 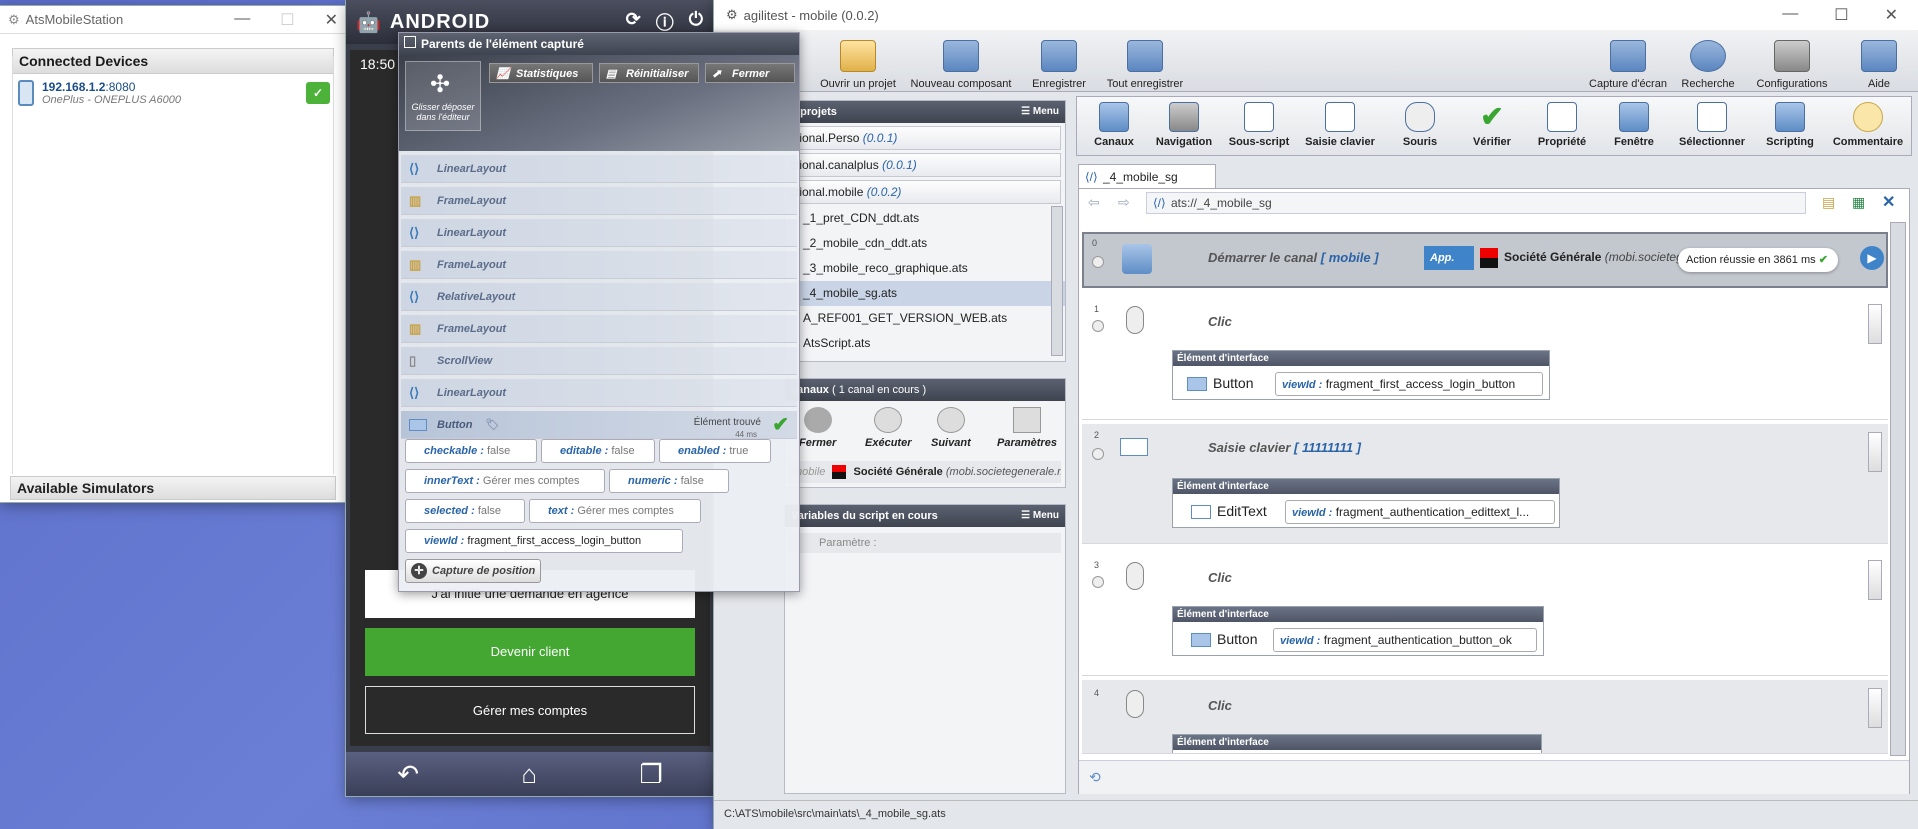 What do you see at coordinates (925, 243) in the screenshot?
I see `file-item: _2_mobile_cdn_ddt.ats` at bounding box center [925, 243].